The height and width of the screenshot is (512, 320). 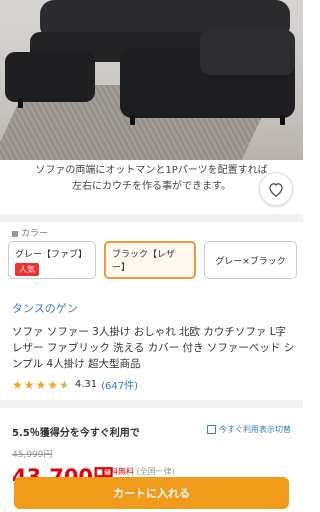 I want to click on option-label: グレー×ブラック, so click(x=250, y=261).